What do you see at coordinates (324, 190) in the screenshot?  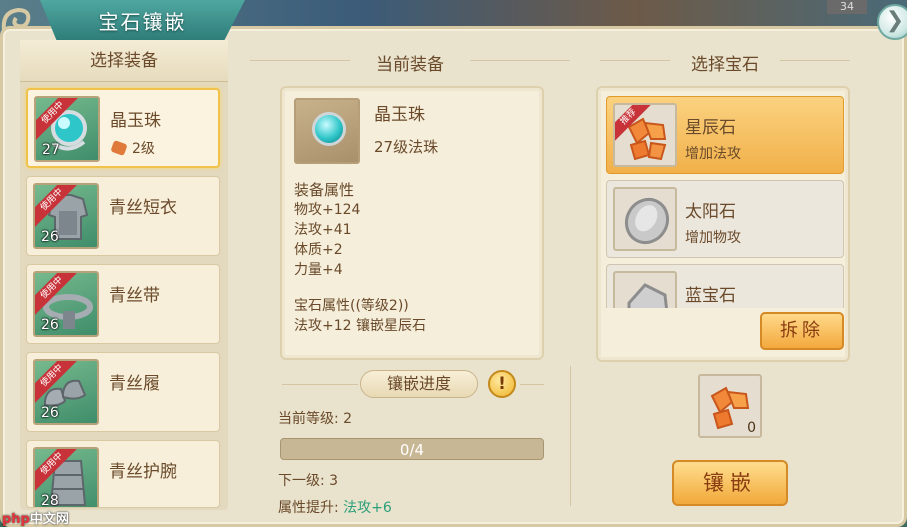 I see `attr-header: 装备属性` at bounding box center [324, 190].